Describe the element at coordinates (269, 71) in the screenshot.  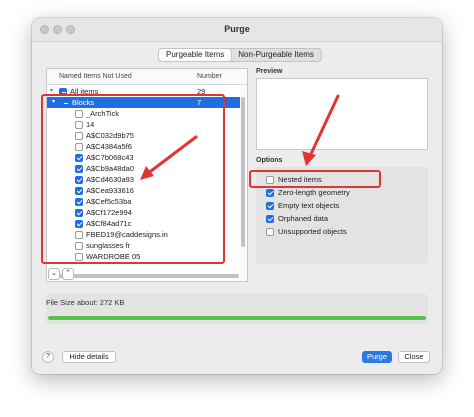
I see `preview-label: Preview` at that location.